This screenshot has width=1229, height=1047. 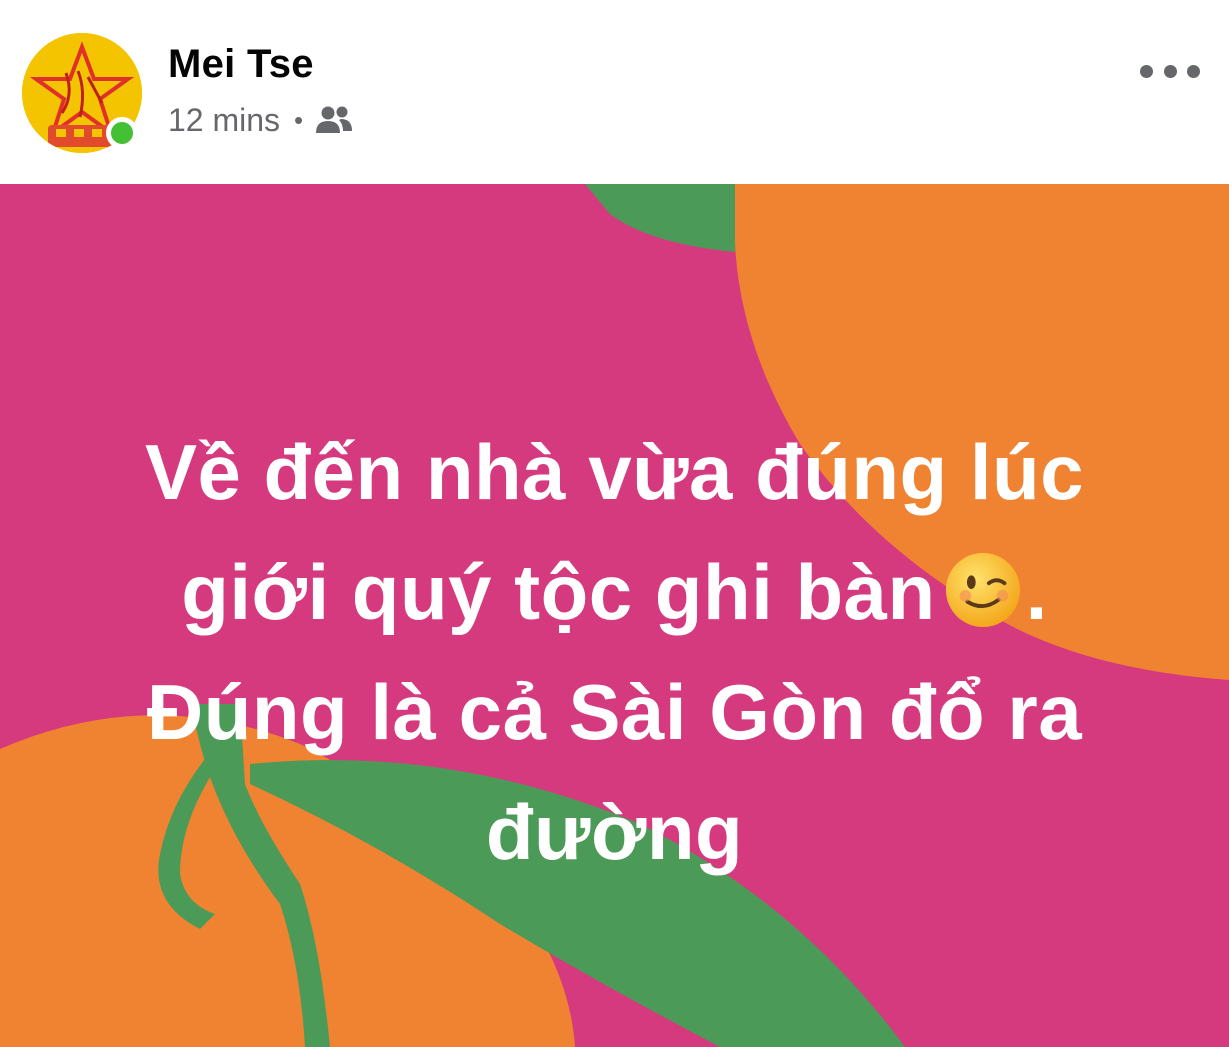 I want to click on author-name: Mei Tse, so click(x=241, y=64).